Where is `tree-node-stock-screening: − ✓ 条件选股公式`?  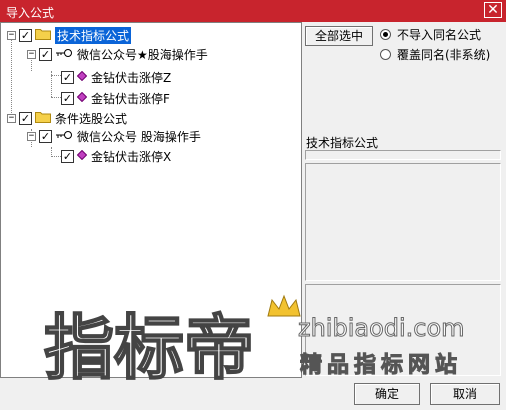
tree-node-stock-screening: − ✓ 条件选股公式 is located at coordinates (67, 118).